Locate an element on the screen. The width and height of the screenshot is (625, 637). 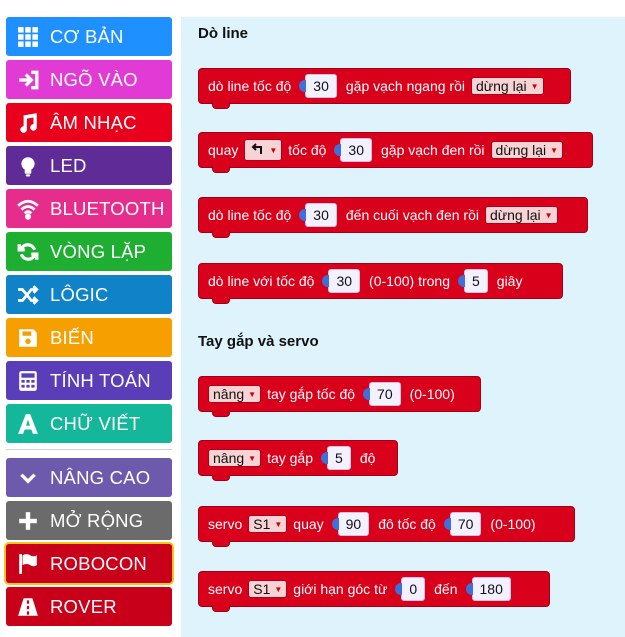
category-label: LÔGIC is located at coordinates (79, 294).